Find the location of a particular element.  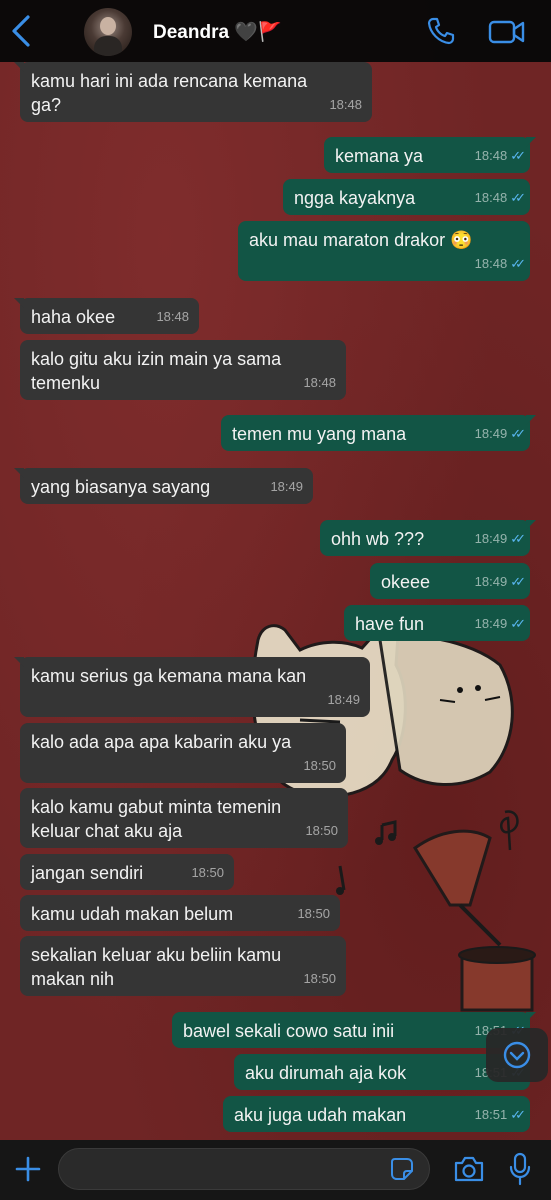

attach-button is located at coordinates (28, 1169).